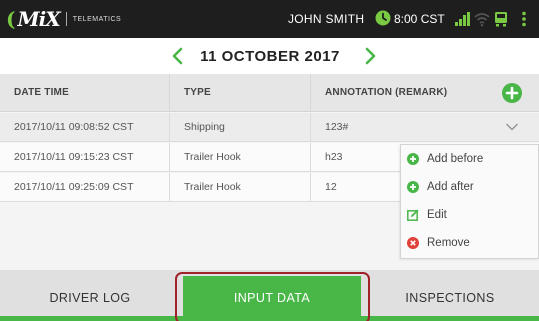 Image resolution: width=539 pixels, height=321 pixels. I want to click on chevron-right-icon, so click(370, 56).